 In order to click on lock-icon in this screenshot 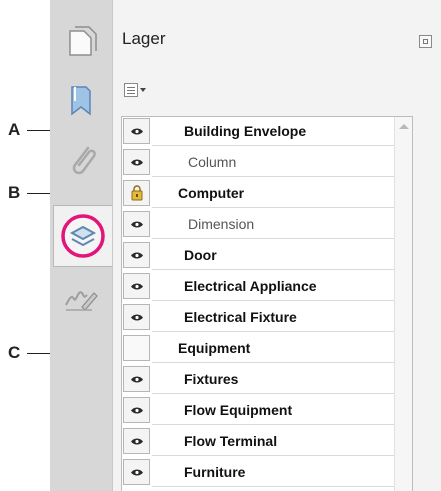, I will do `click(136, 193)`.